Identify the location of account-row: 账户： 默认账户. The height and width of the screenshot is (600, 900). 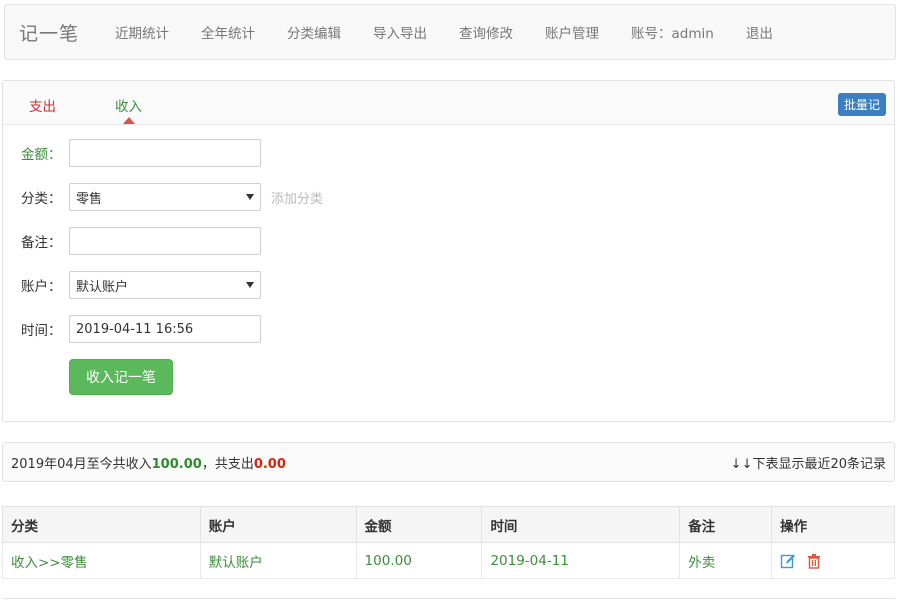
(141, 285).